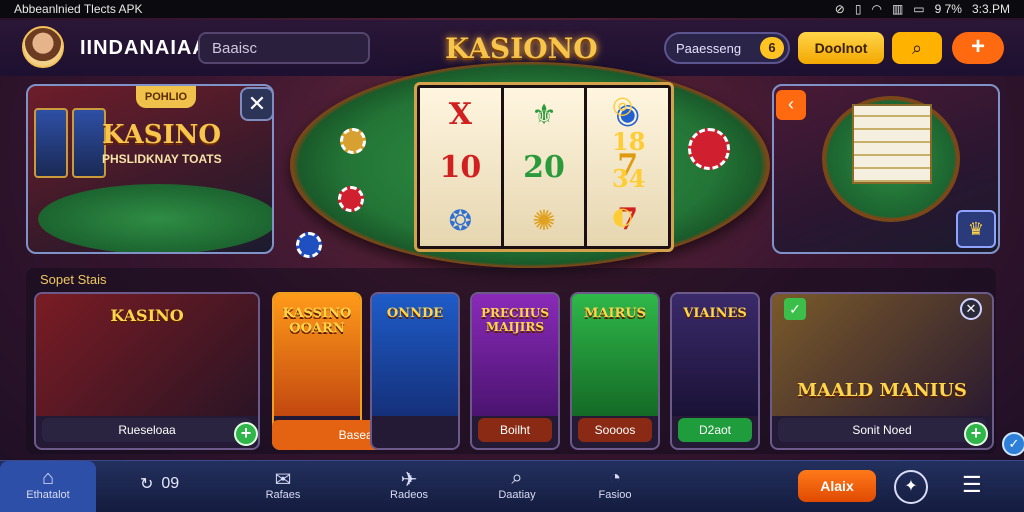 Image resolution: width=1024 pixels, height=512 pixels. What do you see at coordinates (166, 97) in the screenshot?
I see `promo-badge: POHLIO` at bounding box center [166, 97].